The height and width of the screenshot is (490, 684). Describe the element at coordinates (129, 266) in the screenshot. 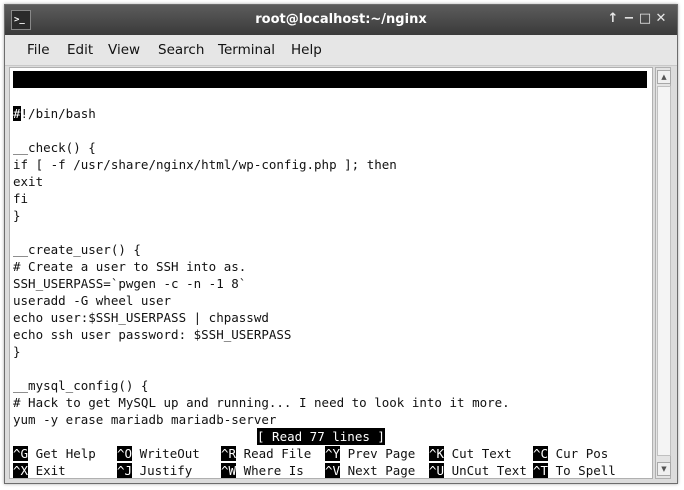

I see `editor-line: # Create a user to SSH into as.` at that location.